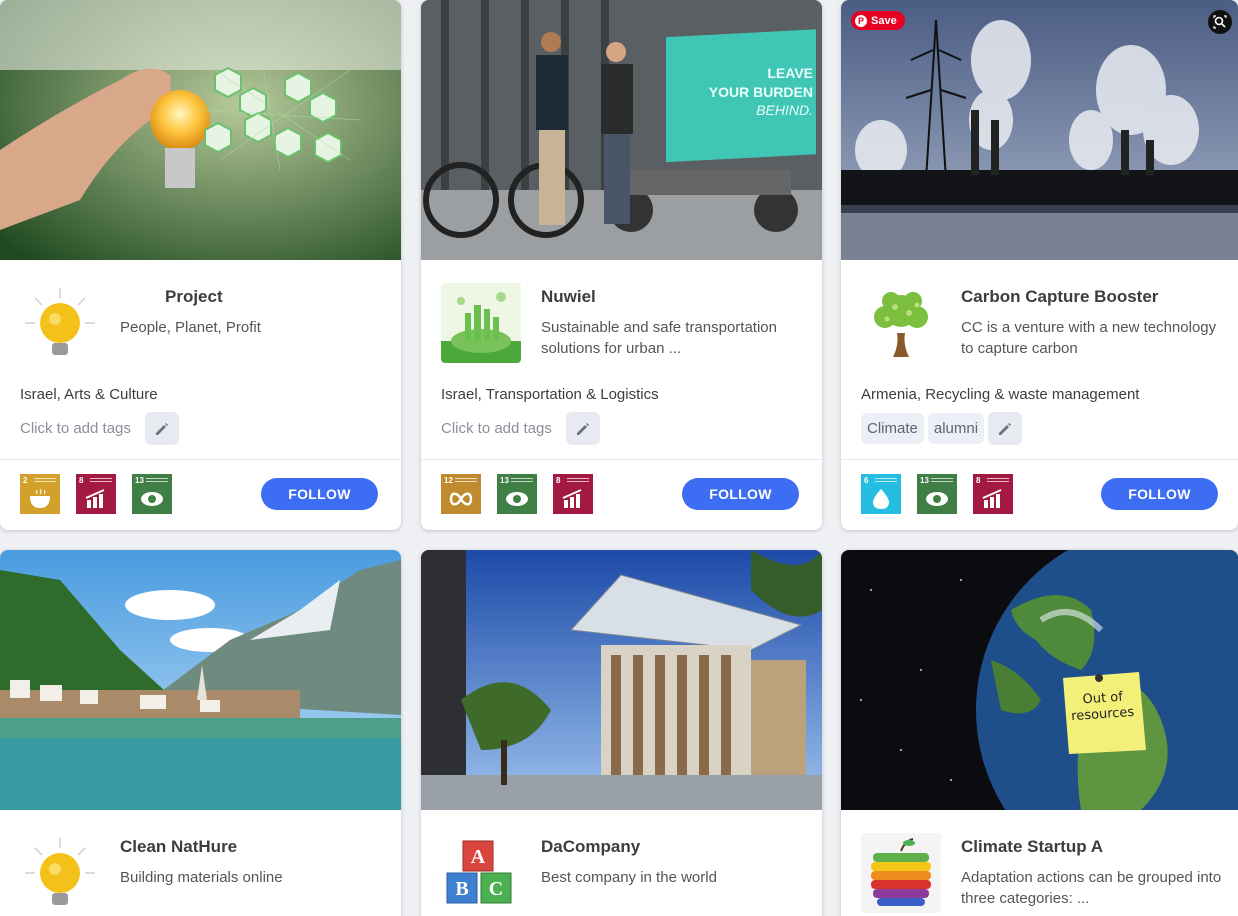  I want to click on card-cover-image: Out of resources, so click(1039, 680).